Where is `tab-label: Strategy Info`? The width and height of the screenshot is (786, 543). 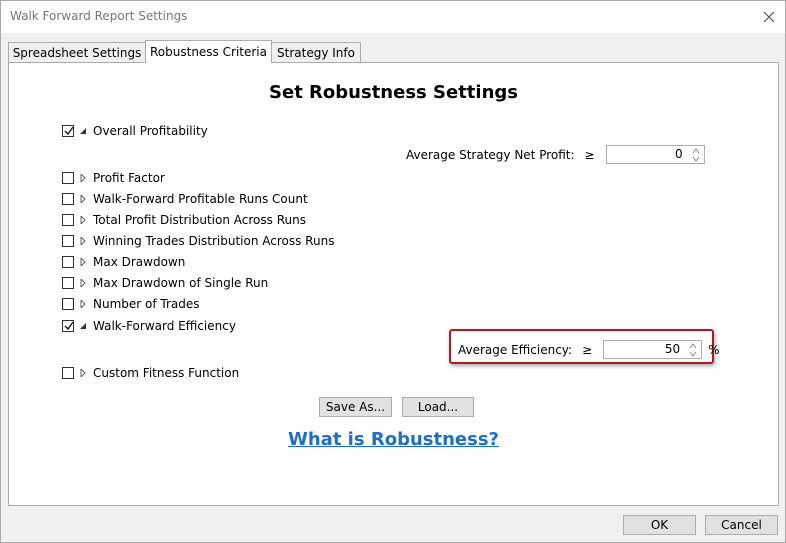
tab-label: Strategy Info is located at coordinates (316, 52).